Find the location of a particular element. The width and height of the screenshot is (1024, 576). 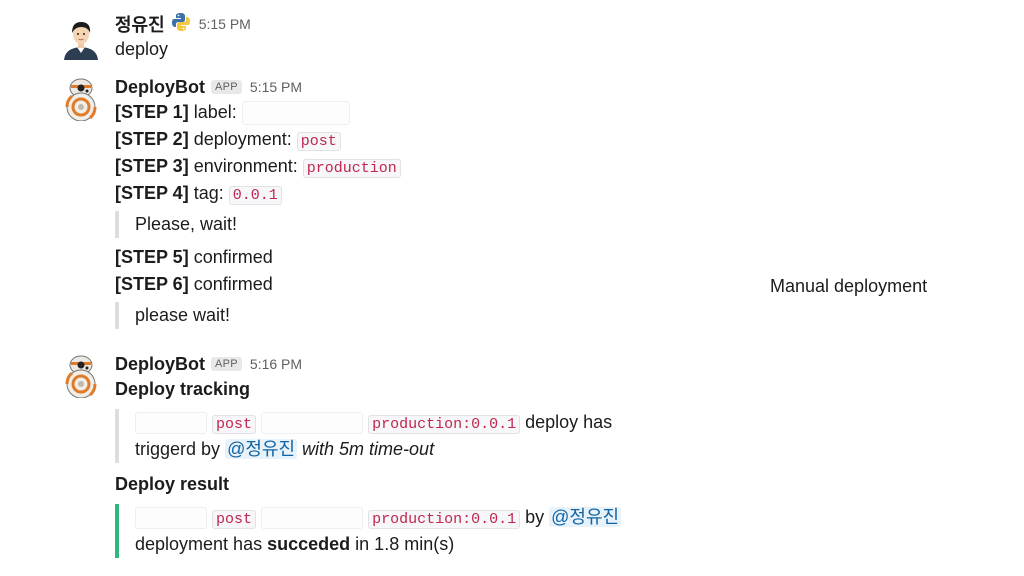

step-label: [STEP 5] is located at coordinates (152, 257).